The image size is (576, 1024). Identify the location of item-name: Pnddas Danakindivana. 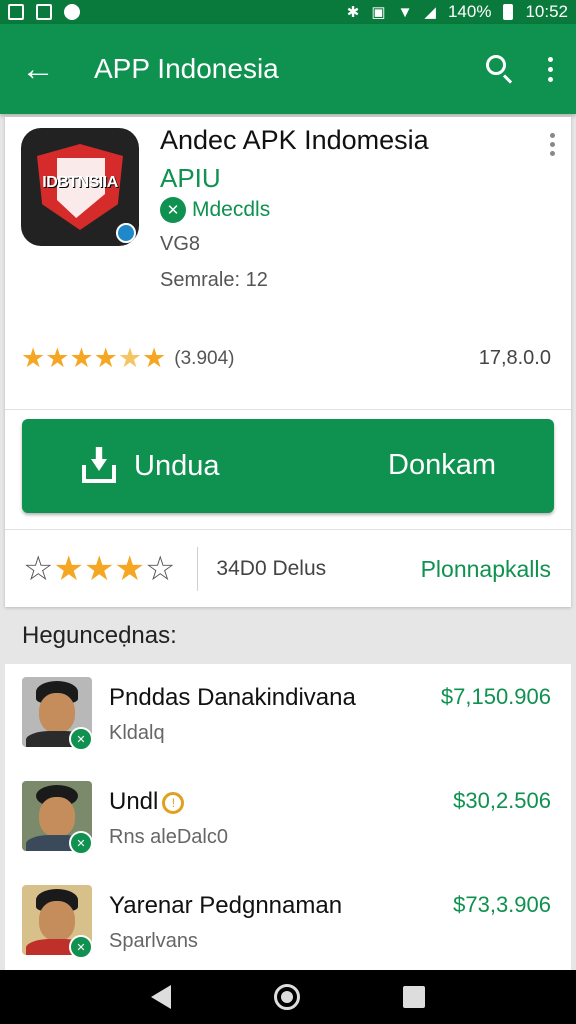
(232, 697).